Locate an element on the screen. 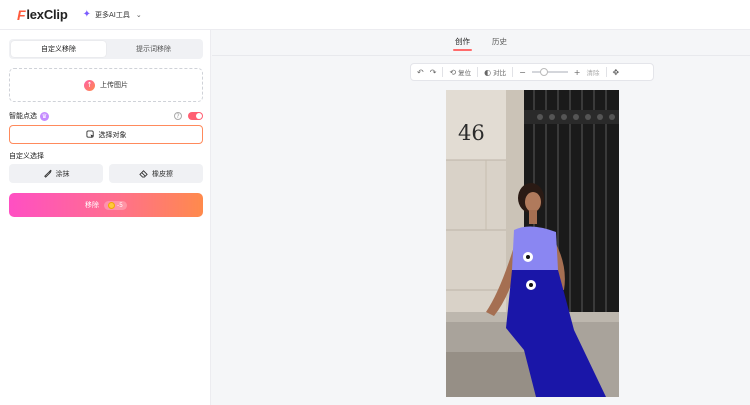 The width and height of the screenshot is (750, 405). flexclip-logo: F lexClip is located at coordinates (42, 15).